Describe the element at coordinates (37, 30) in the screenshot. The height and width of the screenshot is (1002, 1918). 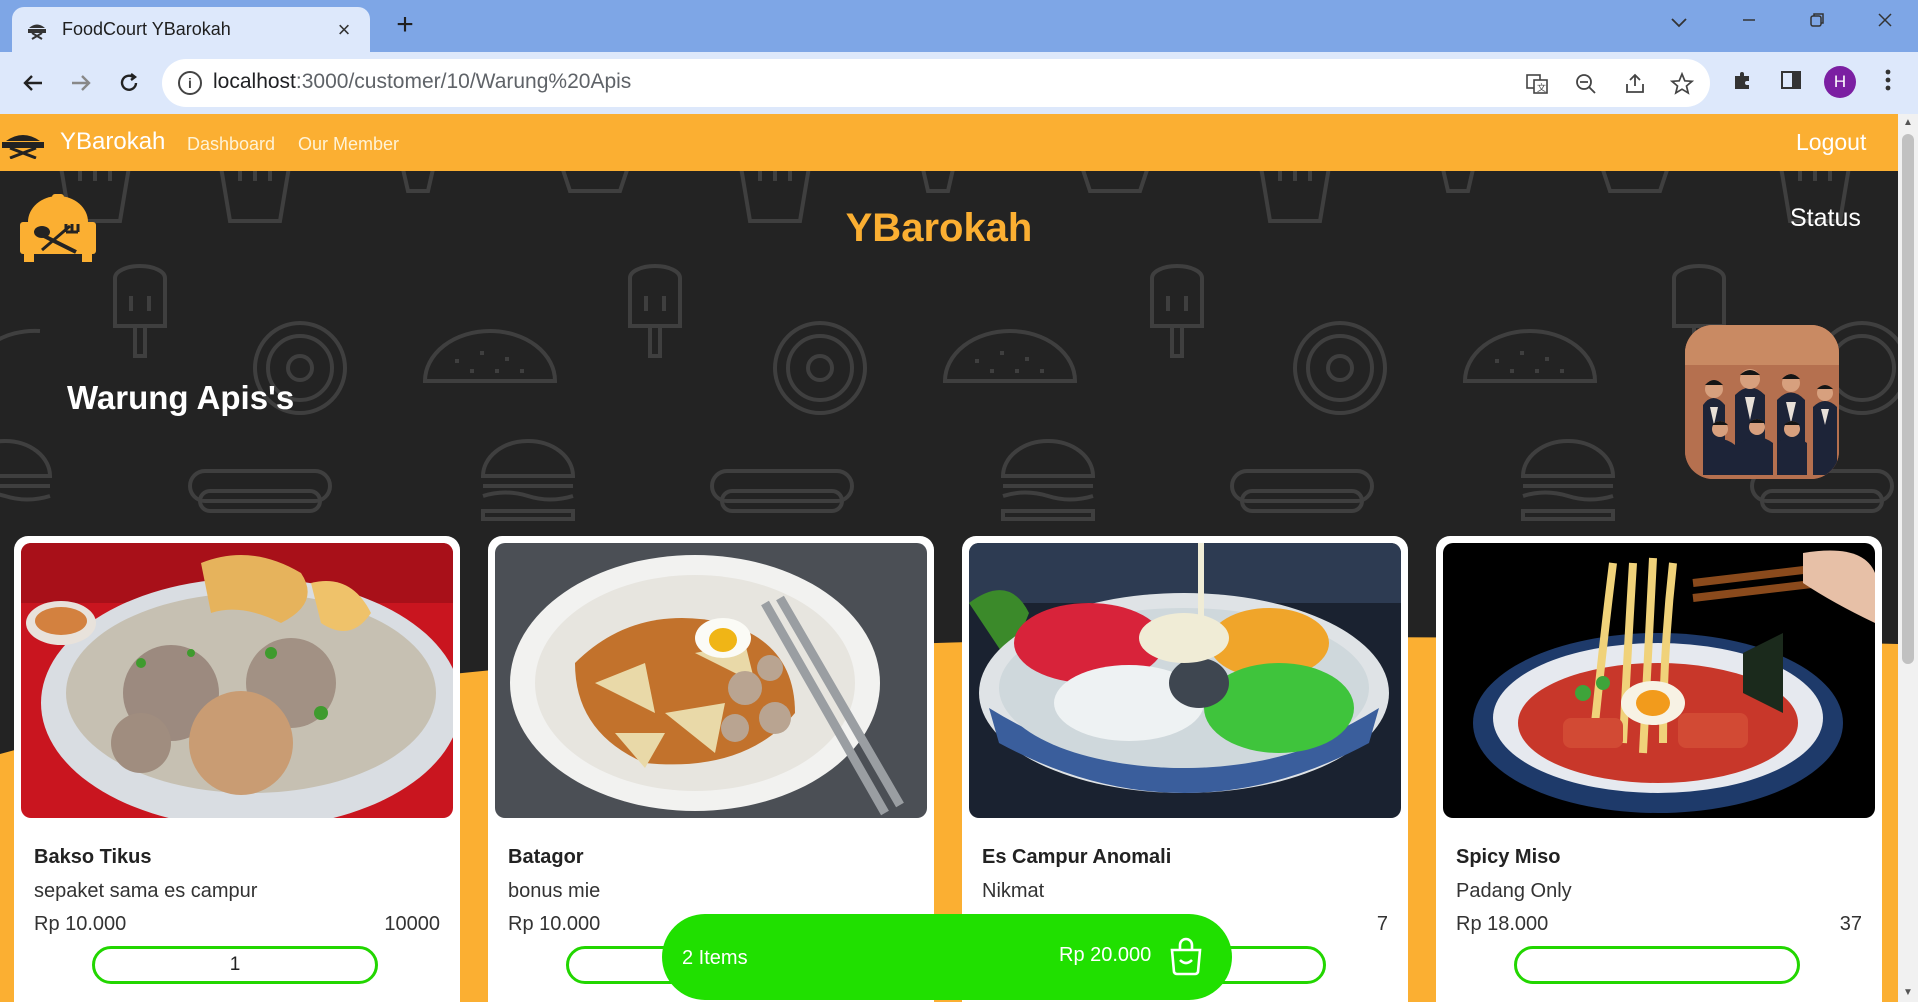
I see `tab-favicon-icon` at that location.